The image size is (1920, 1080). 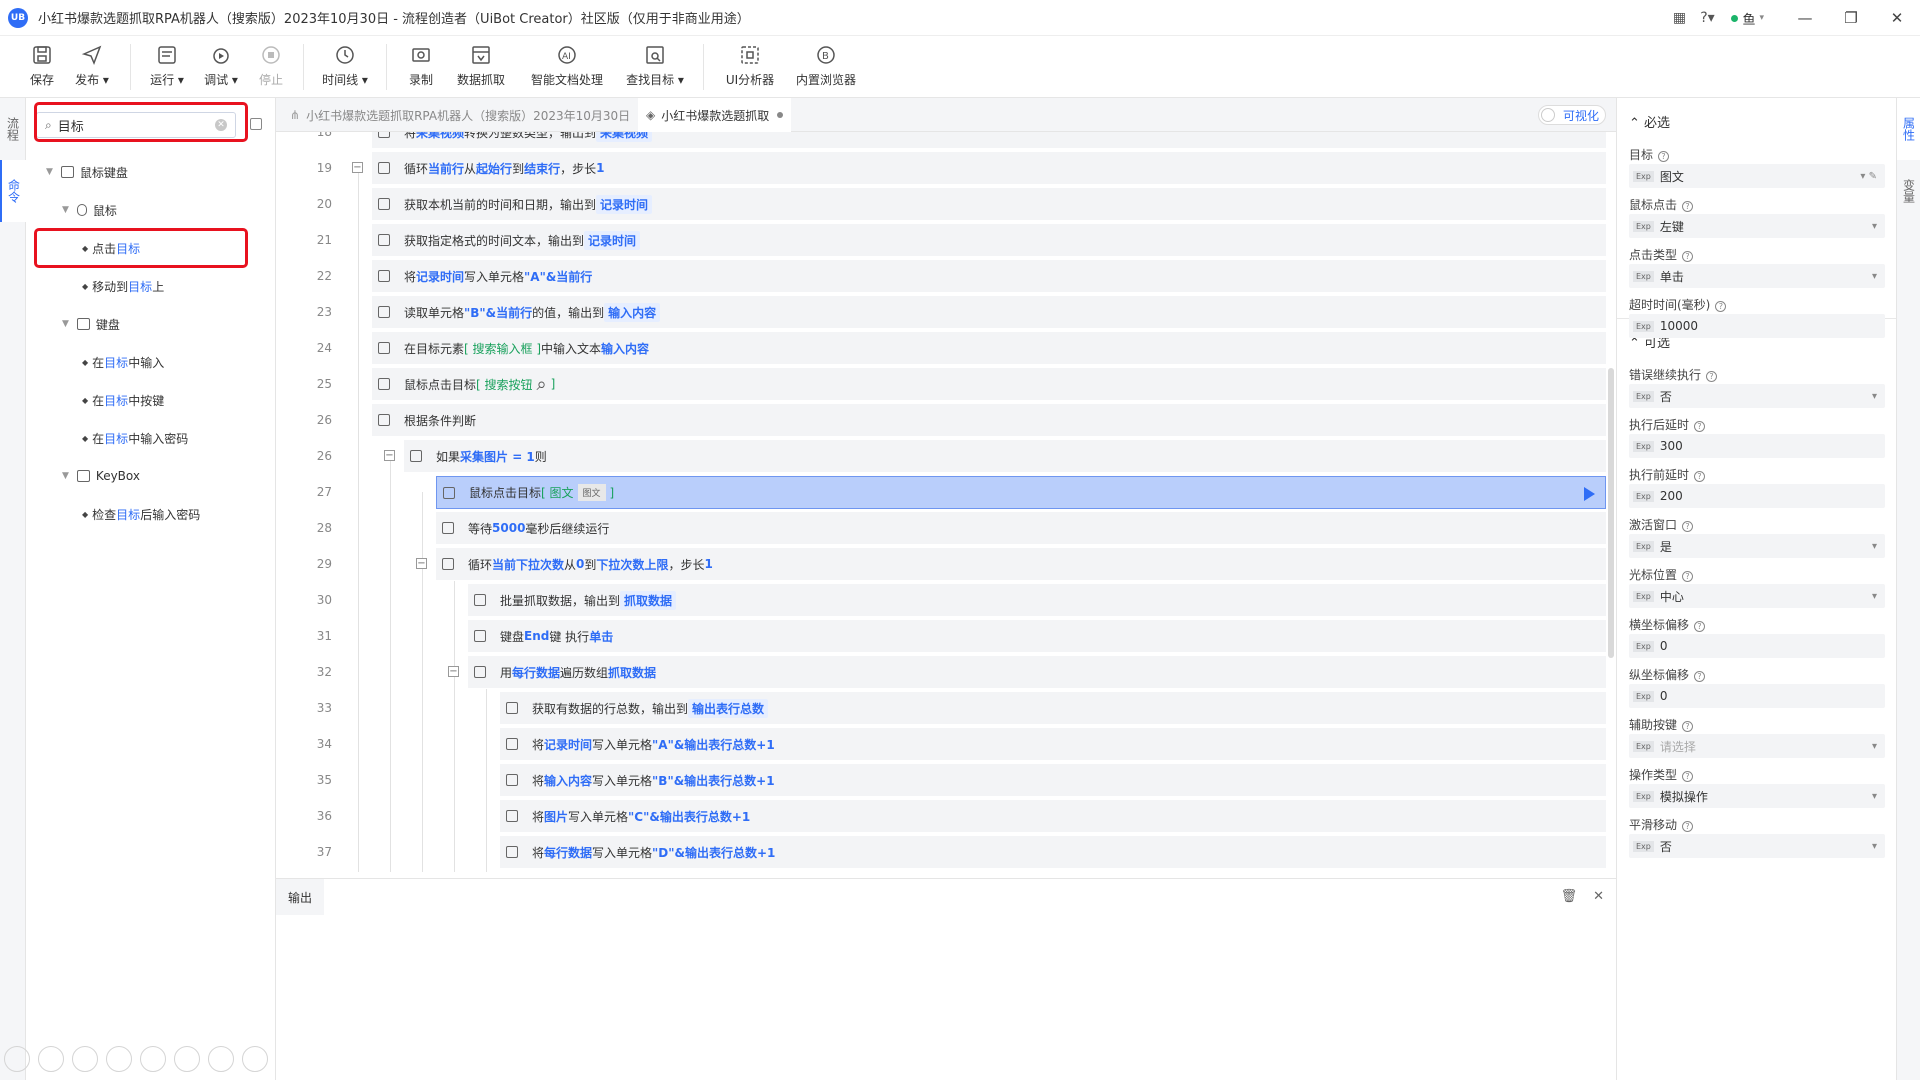 What do you see at coordinates (271, 67) in the screenshot?
I see `stop-button: 停止` at bounding box center [271, 67].